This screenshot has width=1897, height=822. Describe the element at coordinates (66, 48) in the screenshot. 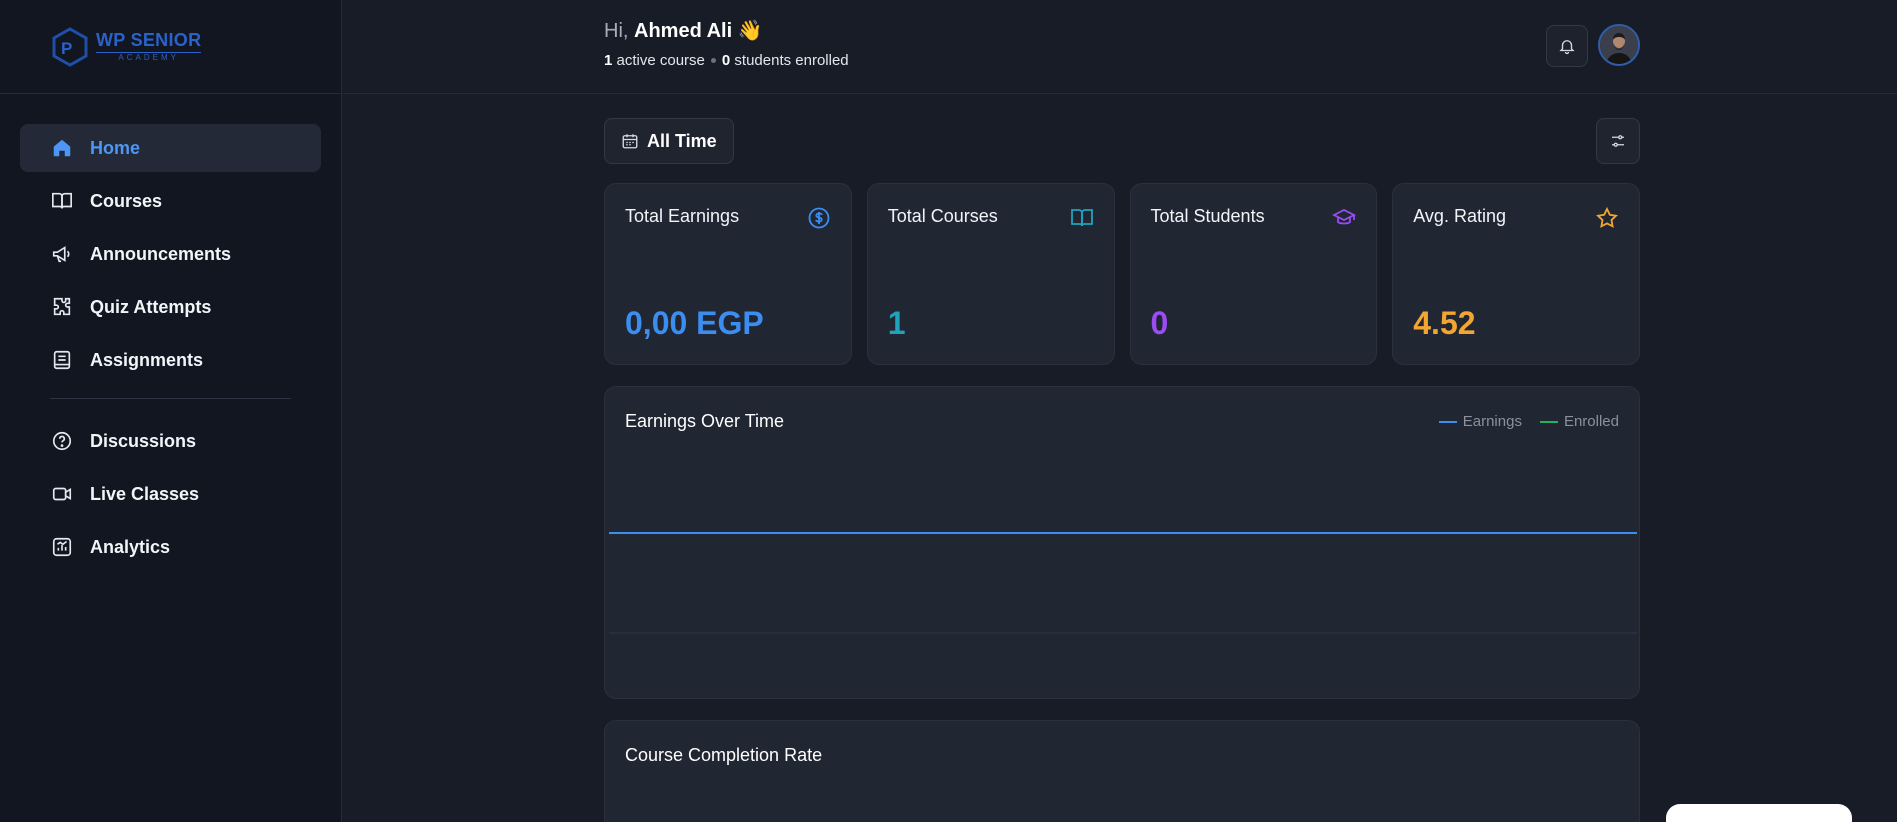

I see `svg-text: P` at that location.